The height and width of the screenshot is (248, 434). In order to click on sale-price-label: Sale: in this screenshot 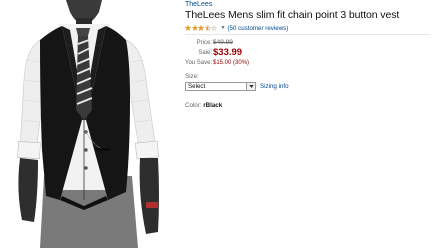, I will do `click(205, 53)`.